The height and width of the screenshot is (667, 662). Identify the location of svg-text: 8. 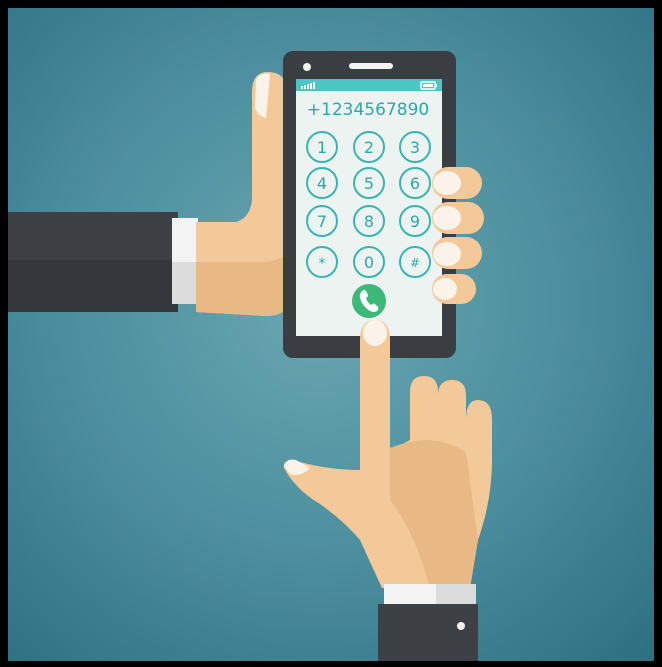
(369, 221).